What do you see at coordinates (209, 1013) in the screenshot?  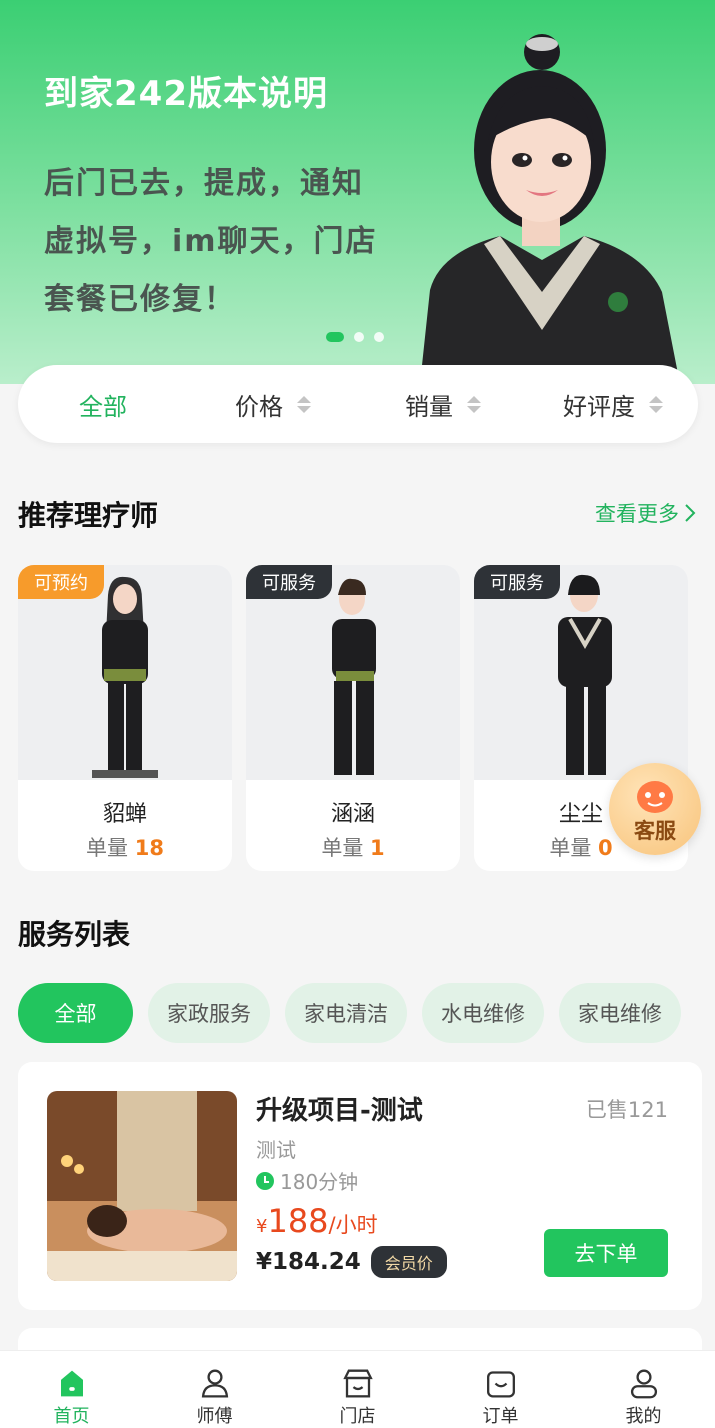 I see `category-chip: 家政服务` at bounding box center [209, 1013].